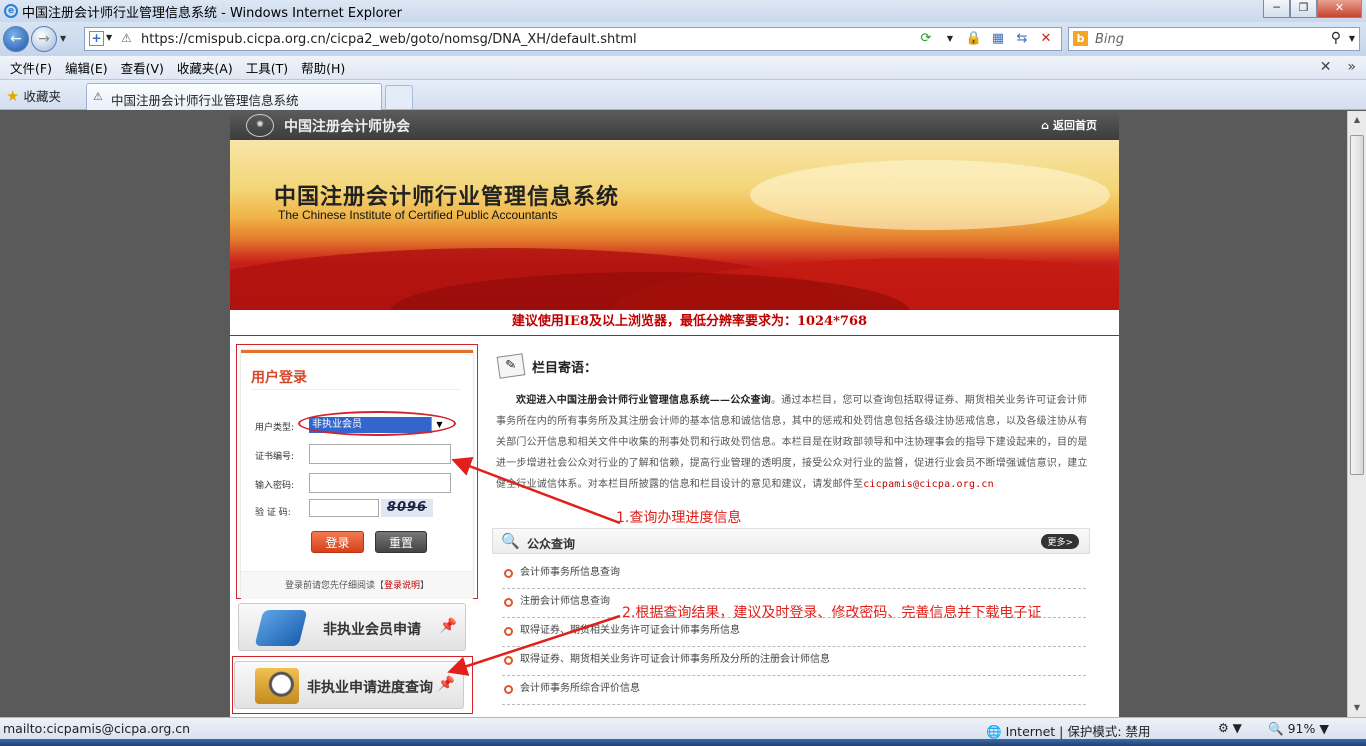 Image resolution: width=1366 pixels, height=746 pixels. I want to click on search-placeholder: Bing, so click(1109, 39).